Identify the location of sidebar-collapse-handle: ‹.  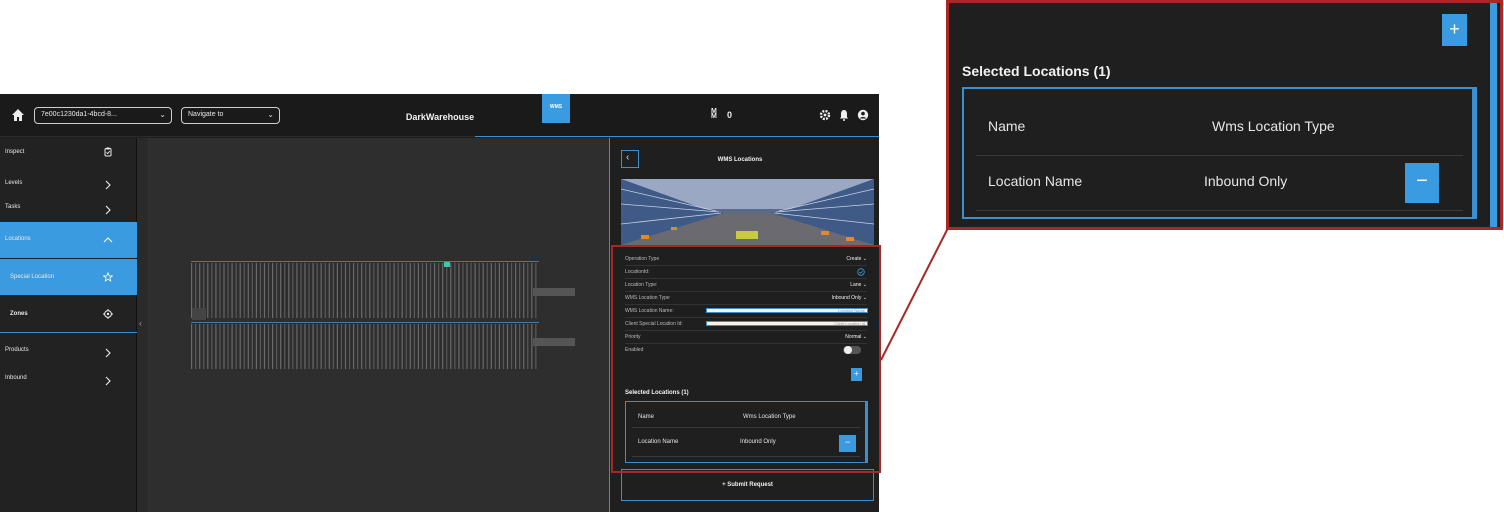
(143, 325).